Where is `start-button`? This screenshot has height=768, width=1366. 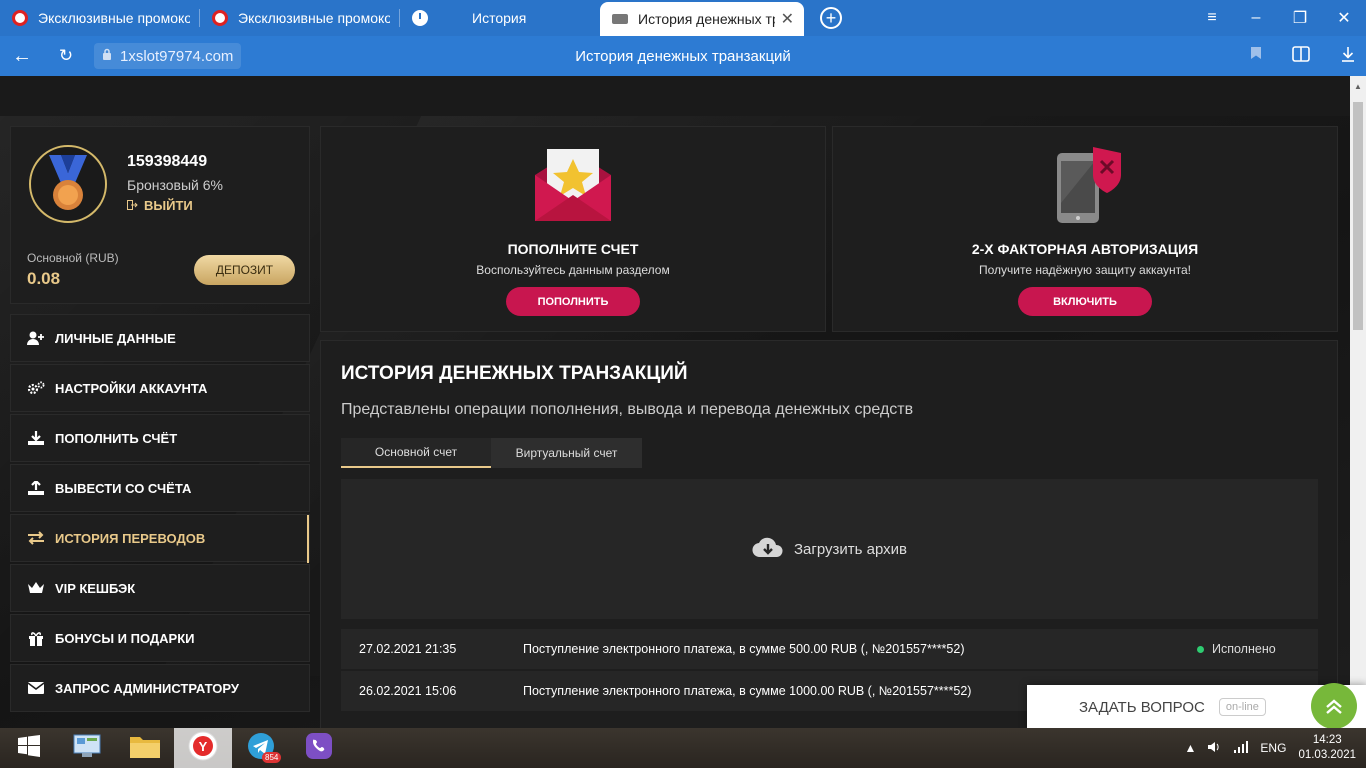
start-button is located at coordinates (29, 748).